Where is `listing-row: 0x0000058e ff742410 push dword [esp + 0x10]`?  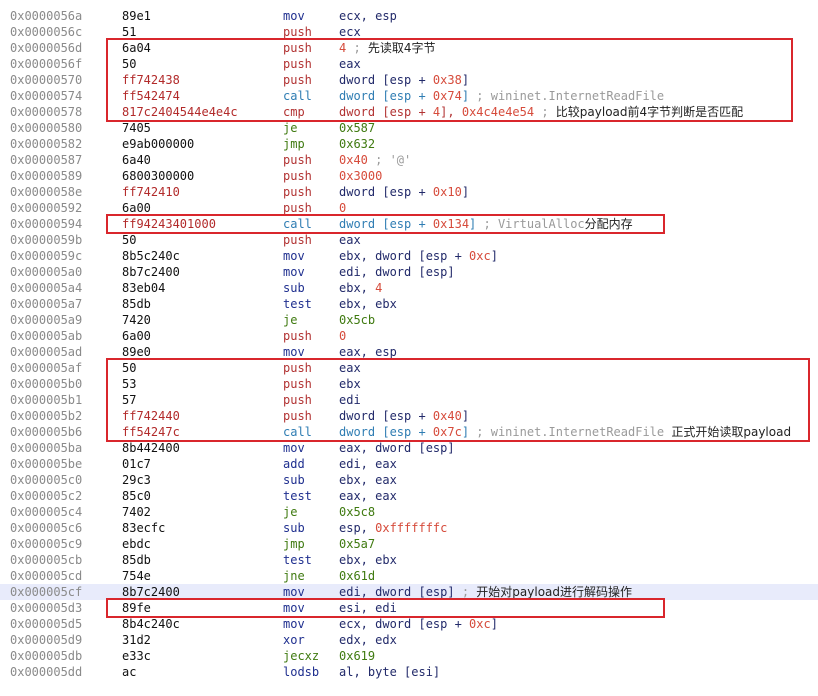
listing-row: 0x0000058e ff742410 push dword [esp + 0x10] is located at coordinates (409, 192).